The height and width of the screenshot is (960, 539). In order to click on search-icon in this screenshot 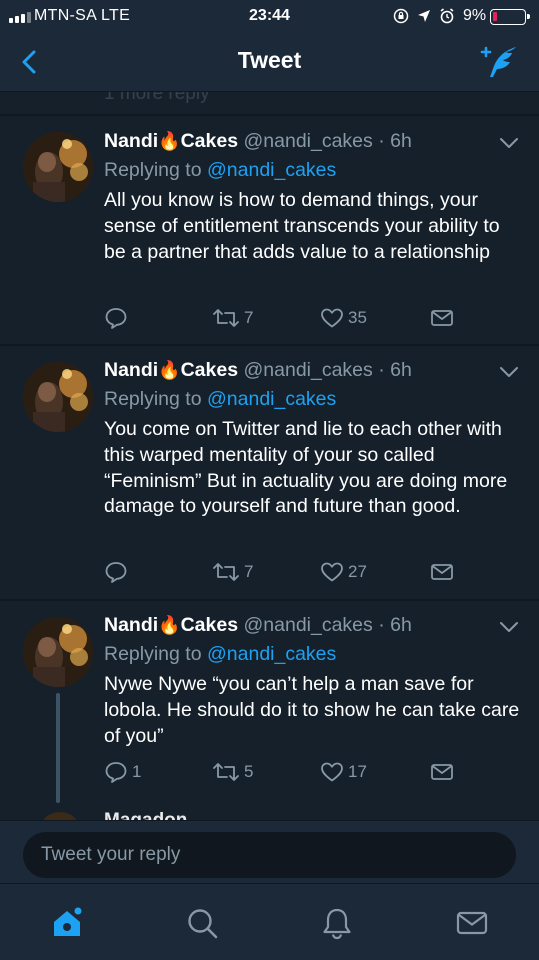, I will do `click(202, 923)`.